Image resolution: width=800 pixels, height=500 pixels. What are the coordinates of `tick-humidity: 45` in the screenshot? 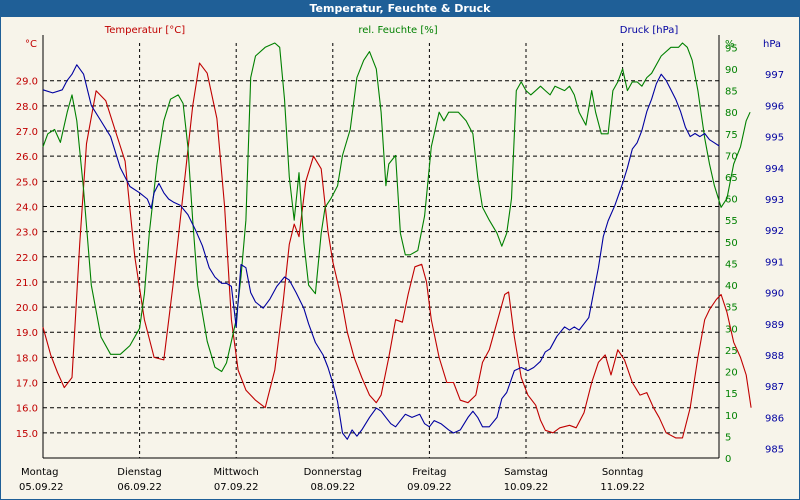 It's located at (731, 264).